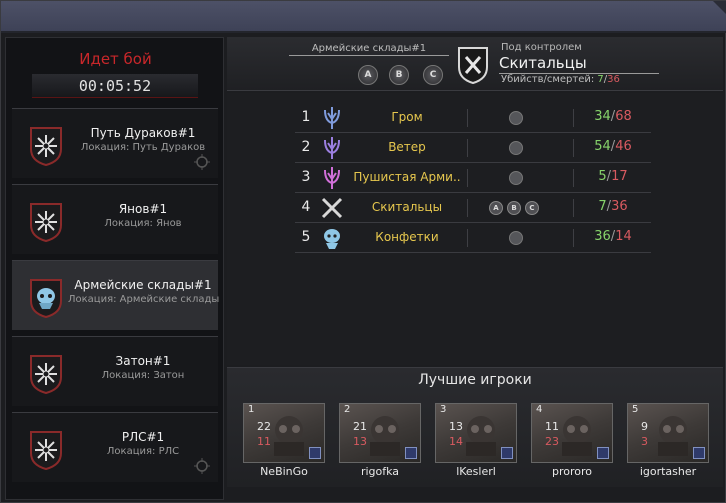 The width and height of the screenshot is (726, 503). Describe the element at coordinates (143, 375) in the screenshot. I see `location-sub: Локация: Затон` at that location.